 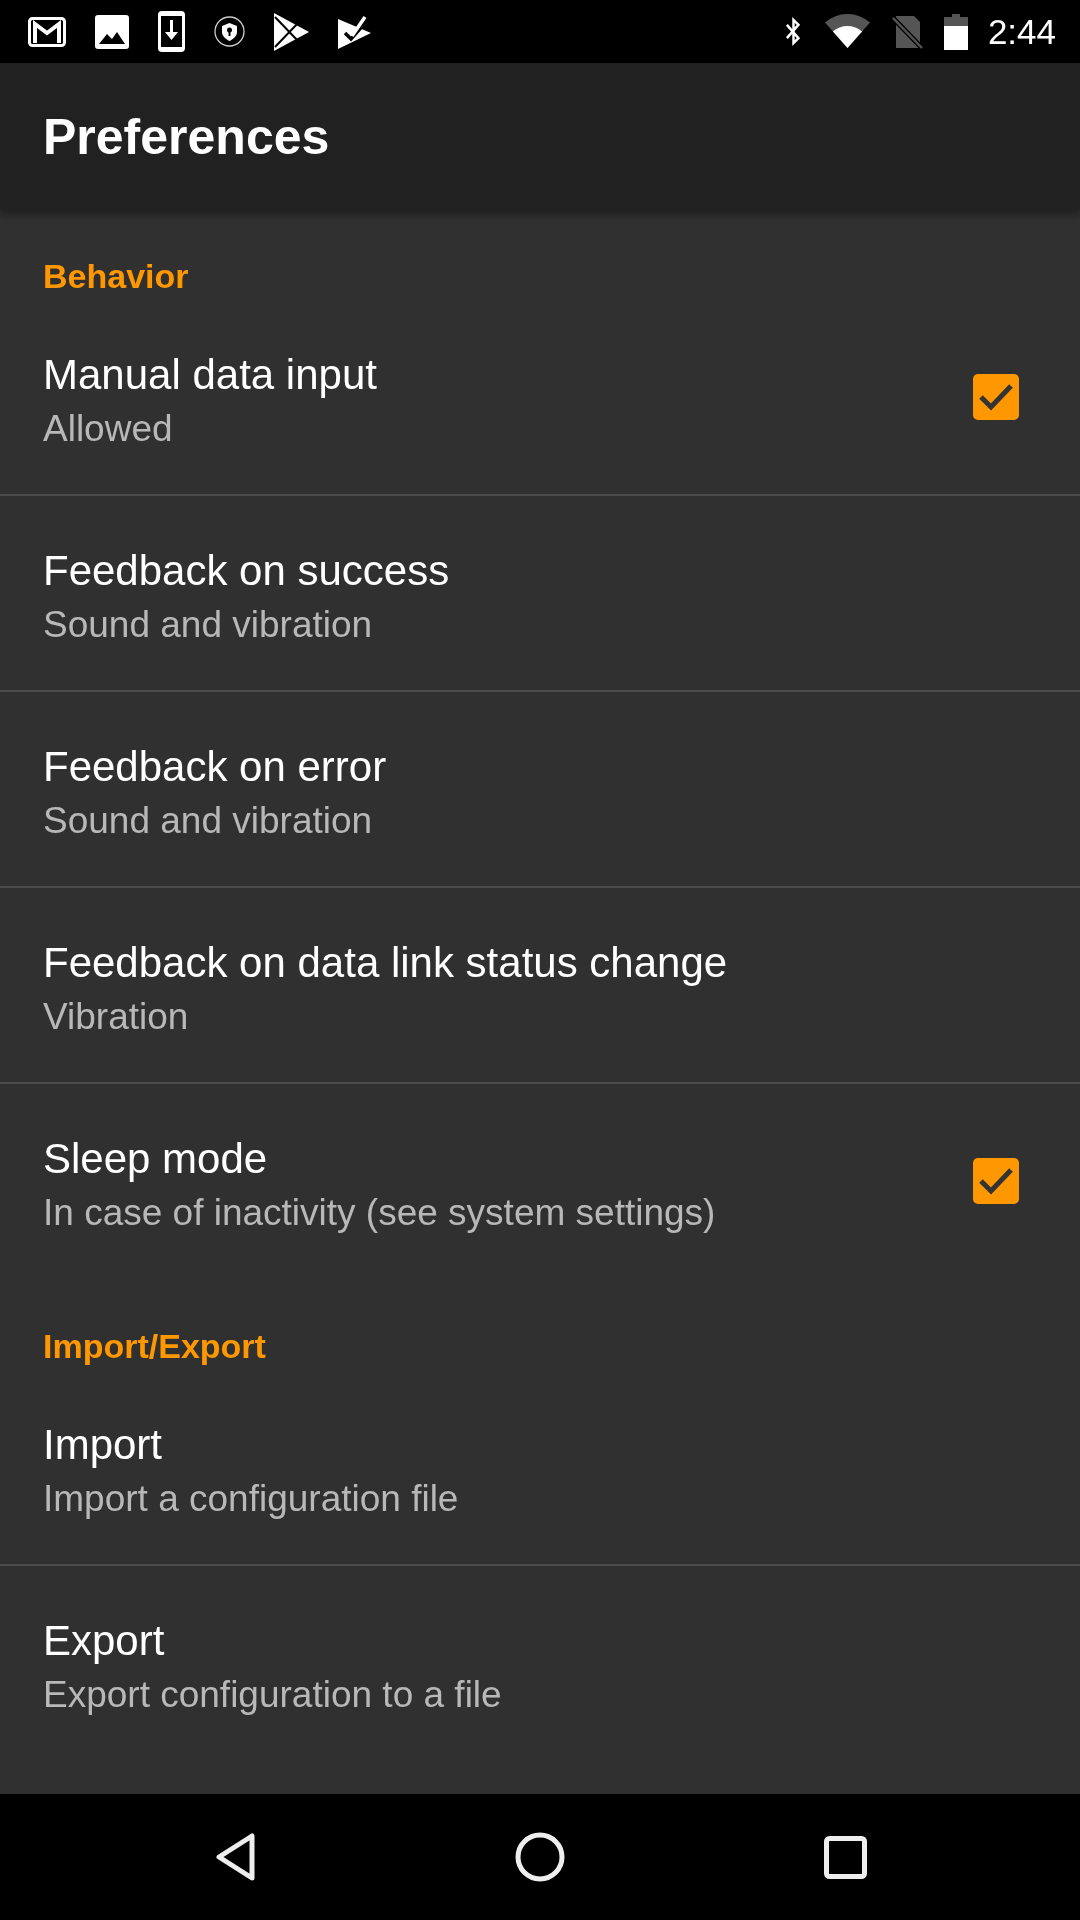 What do you see at coordinates (108, 429) in the screenshot?
I see `preference-summary: Allowed` at bounding box center [108, 429].